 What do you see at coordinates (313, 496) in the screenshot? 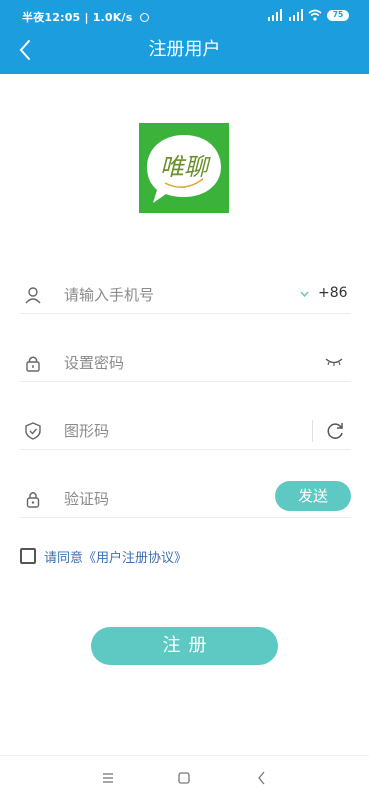
I see `send-code-button: 发送` at bounding box center [313, 496].